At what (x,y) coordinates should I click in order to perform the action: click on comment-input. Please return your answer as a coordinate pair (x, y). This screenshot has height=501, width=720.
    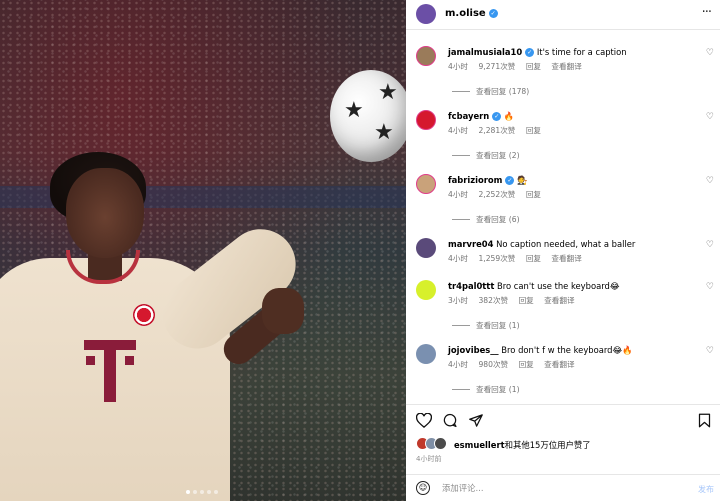
    Looking at the image, I should click on (557, 488).